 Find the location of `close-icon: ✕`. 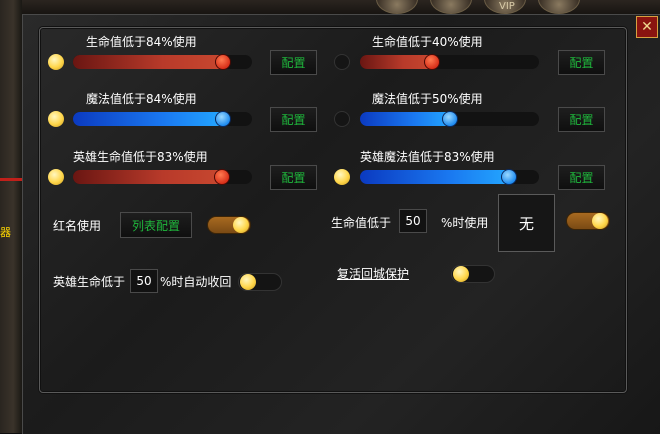

close-icon: ✕ is located at coordinates (647, 27).